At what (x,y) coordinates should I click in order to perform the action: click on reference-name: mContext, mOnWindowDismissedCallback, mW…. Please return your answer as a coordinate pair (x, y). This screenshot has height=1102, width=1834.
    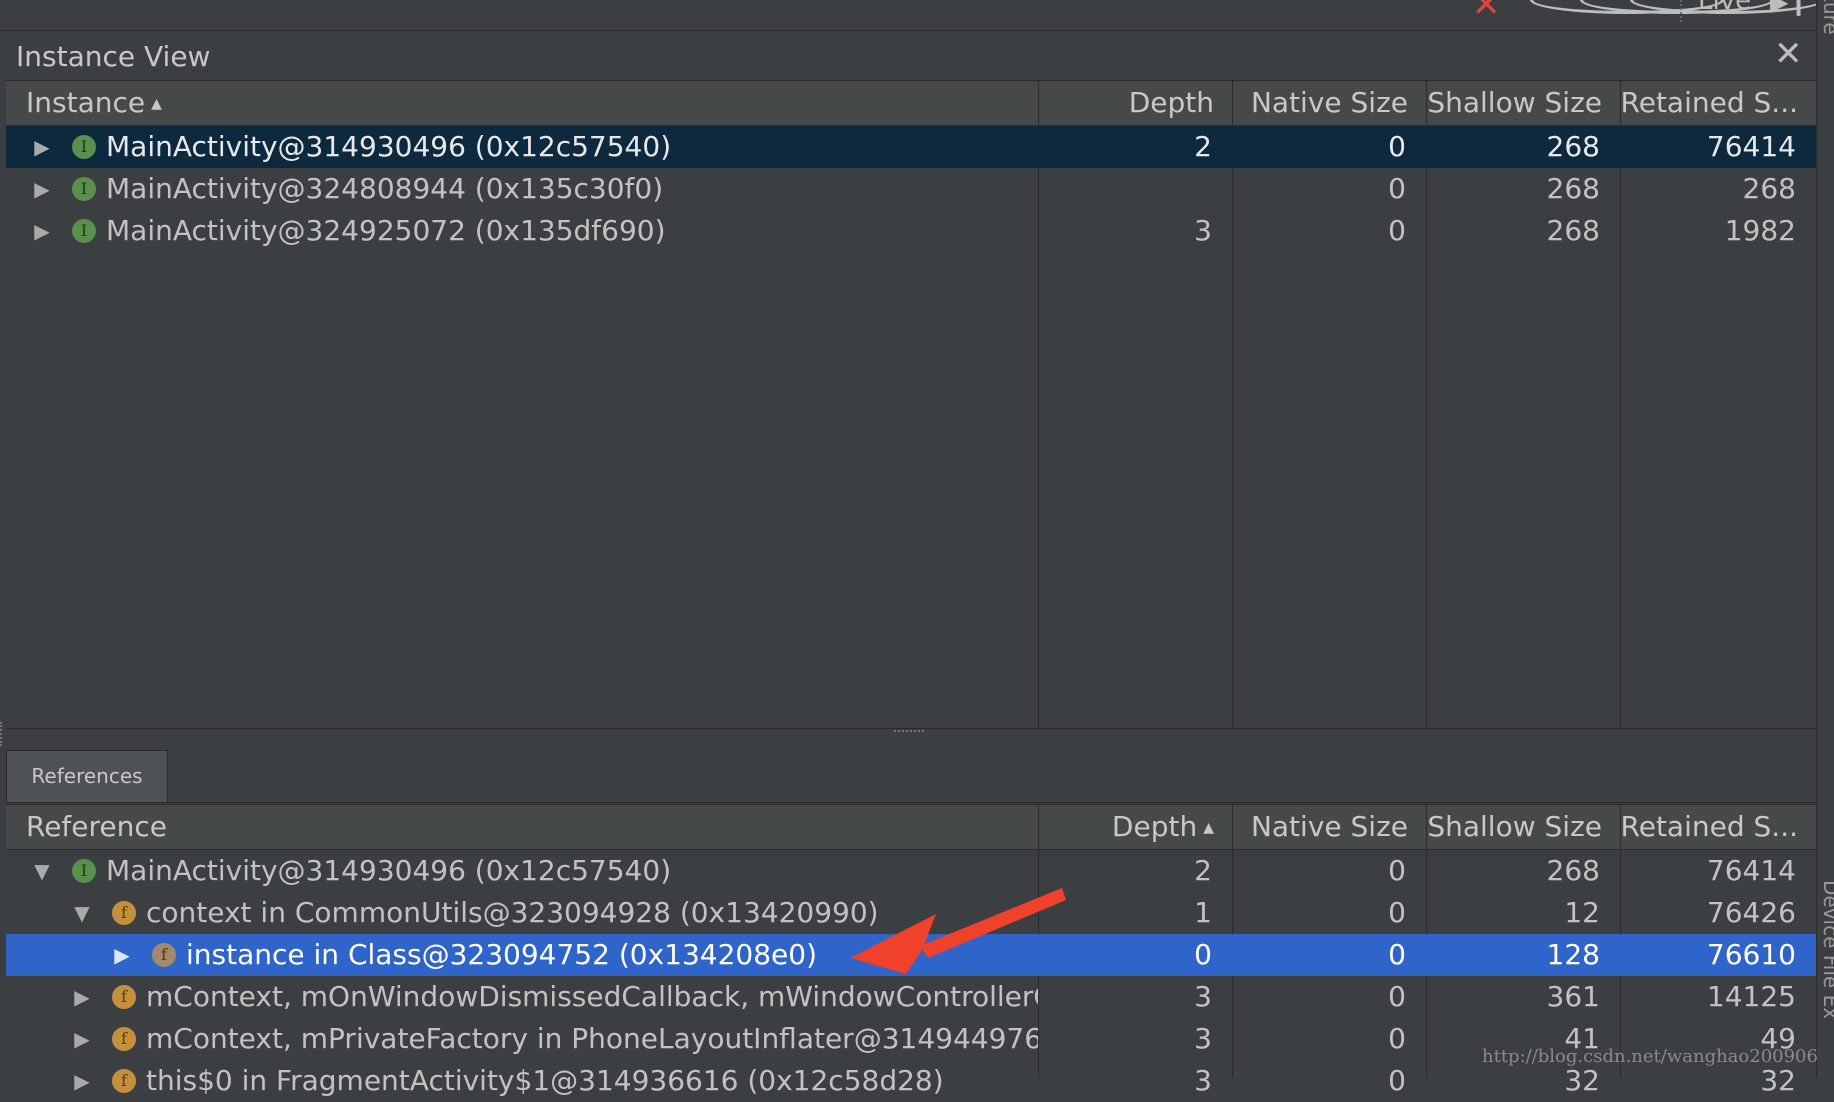
    Looking at the image, I should click on (592, 996).